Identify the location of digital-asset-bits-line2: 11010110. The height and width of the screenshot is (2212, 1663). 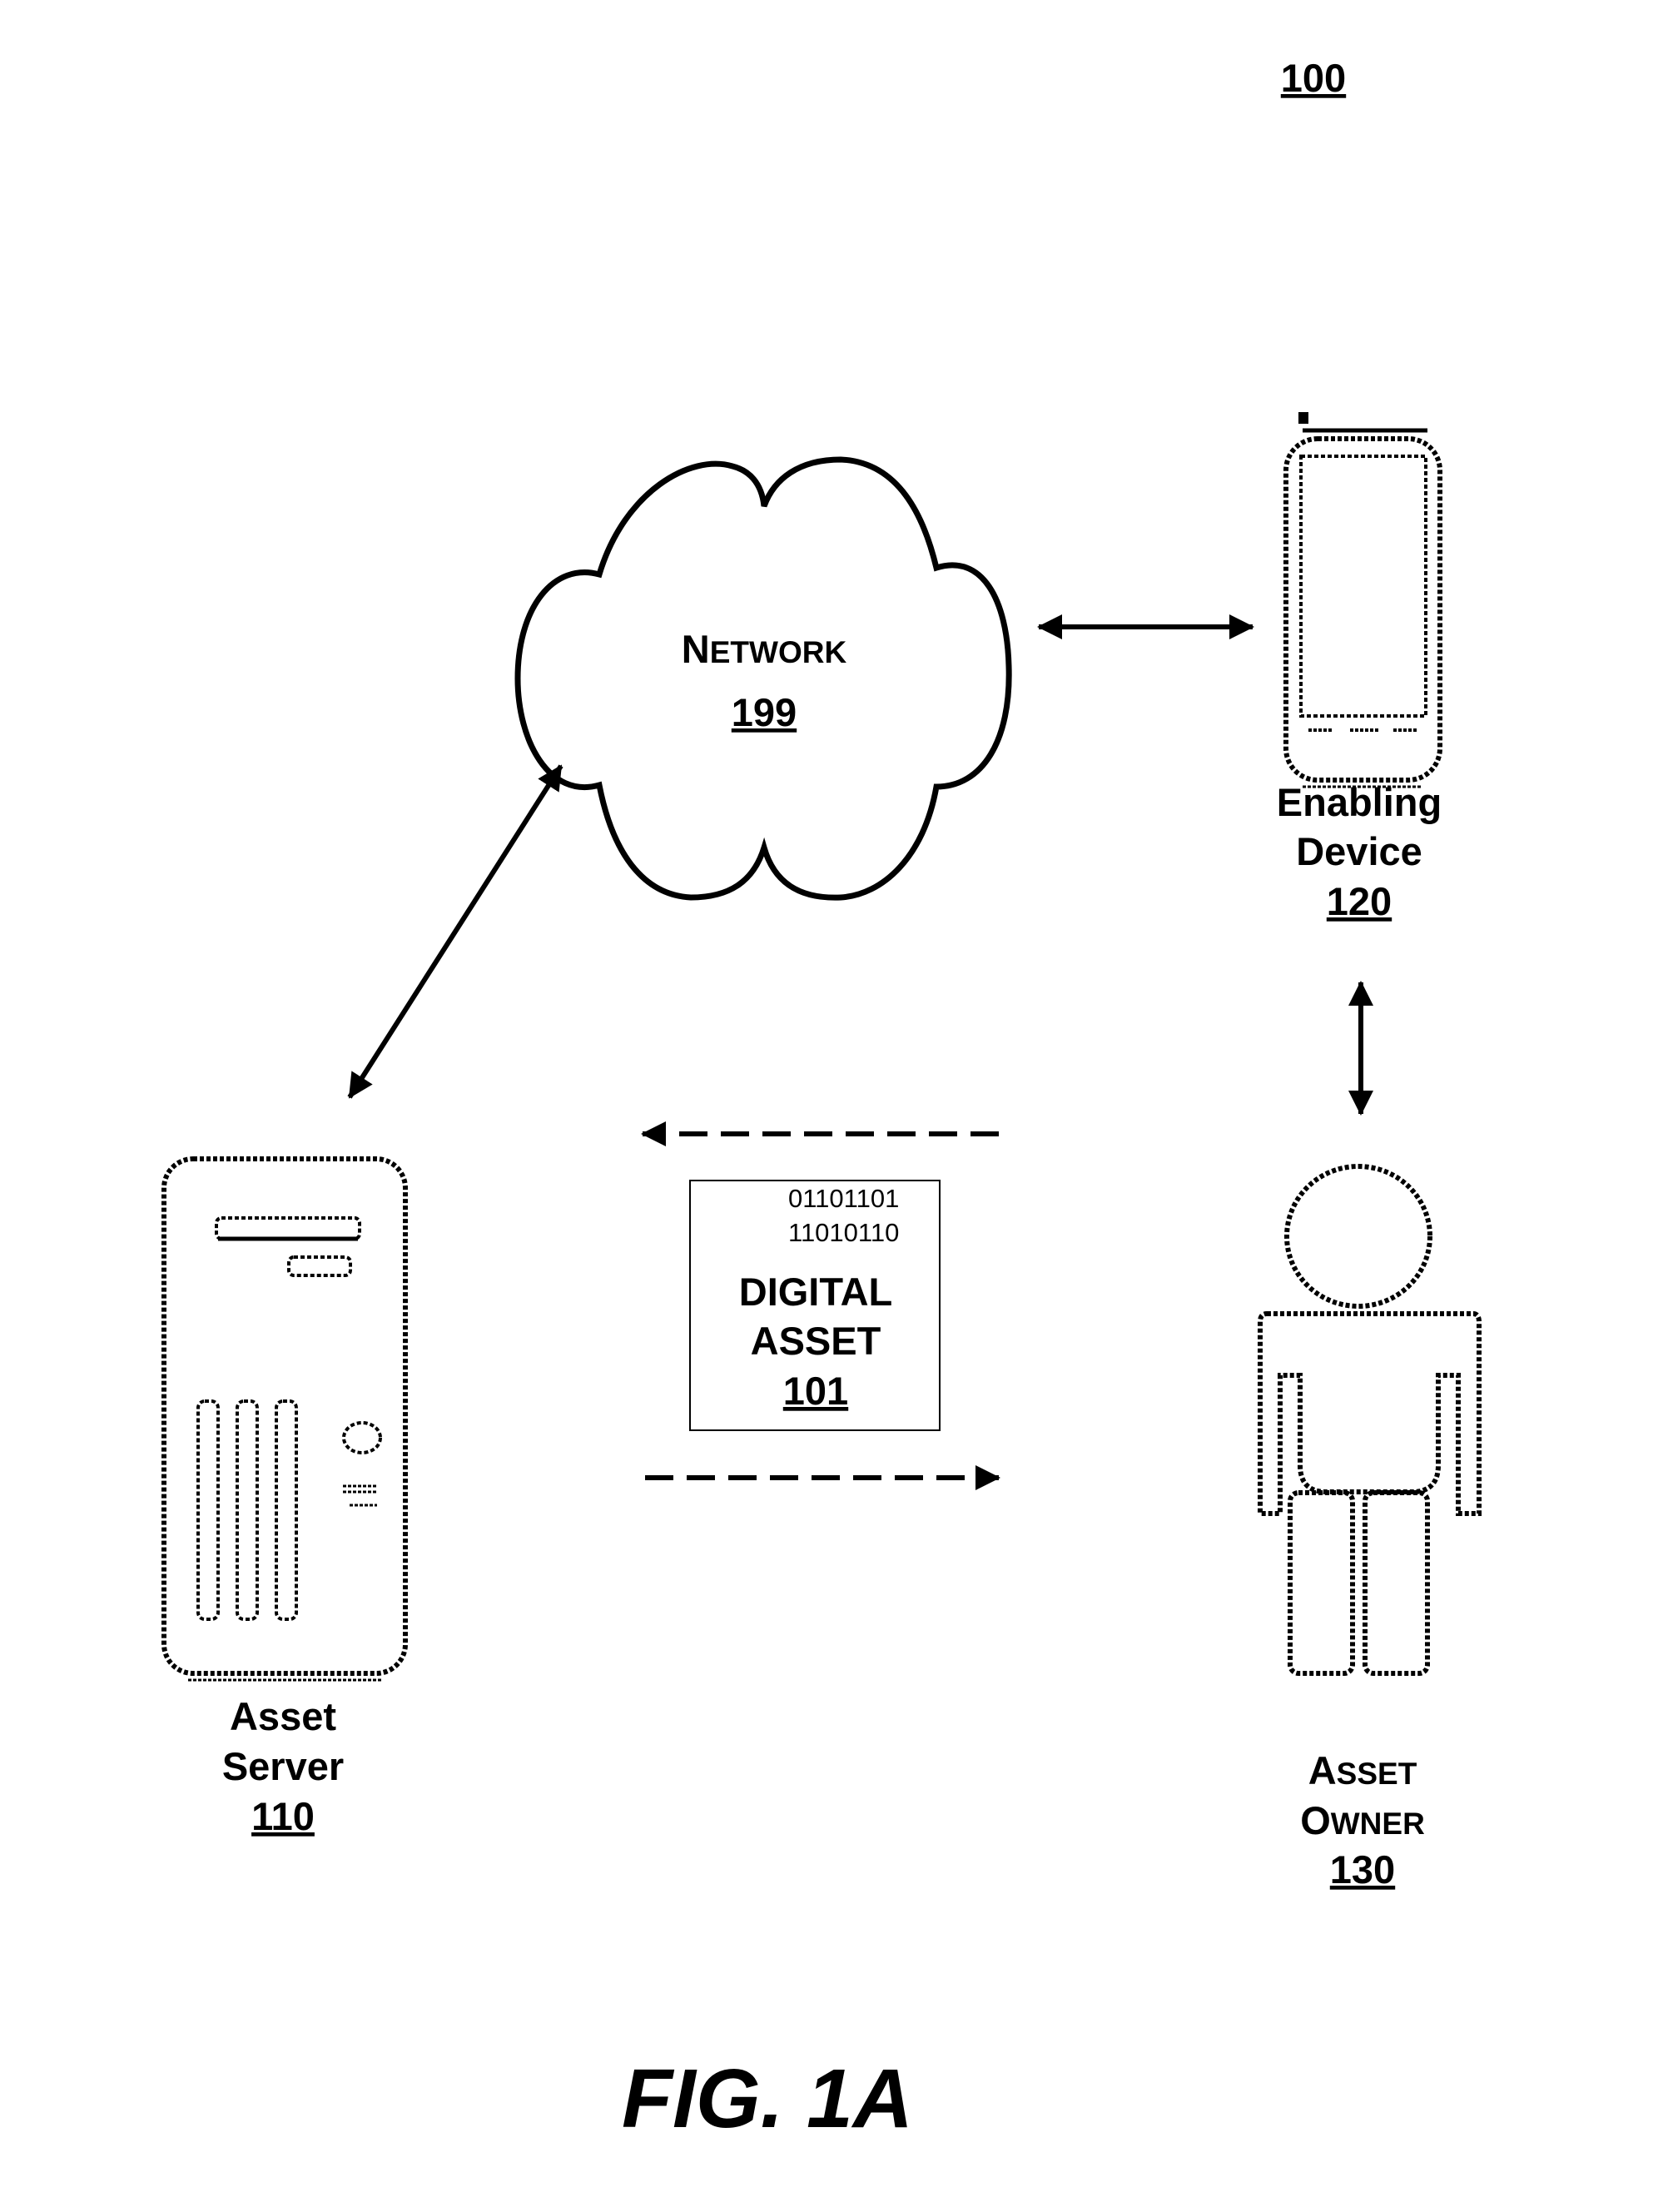
(843, 1232).